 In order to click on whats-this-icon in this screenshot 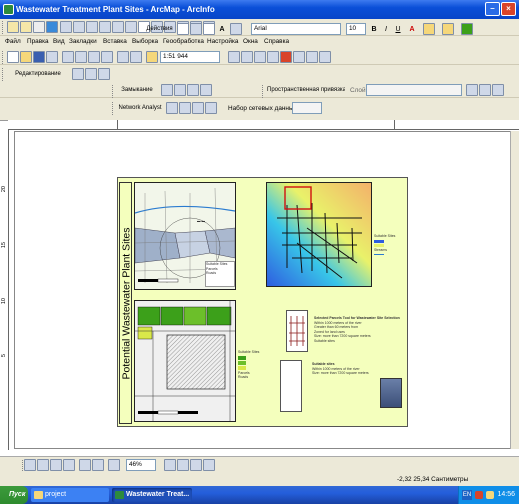, I will do `click(325, 57)`.